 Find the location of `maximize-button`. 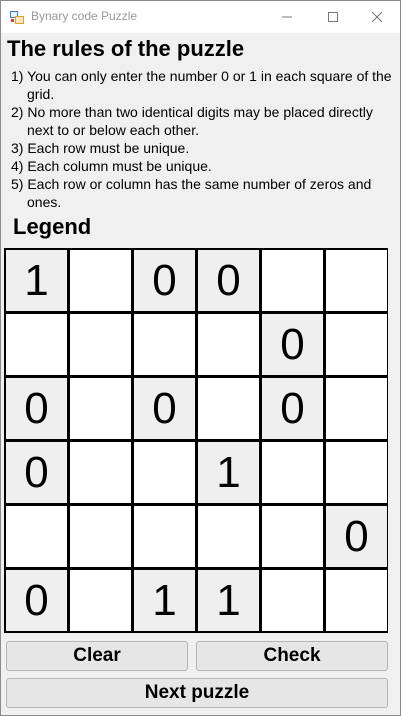

maximize-button is located at coordinates (333, 17).